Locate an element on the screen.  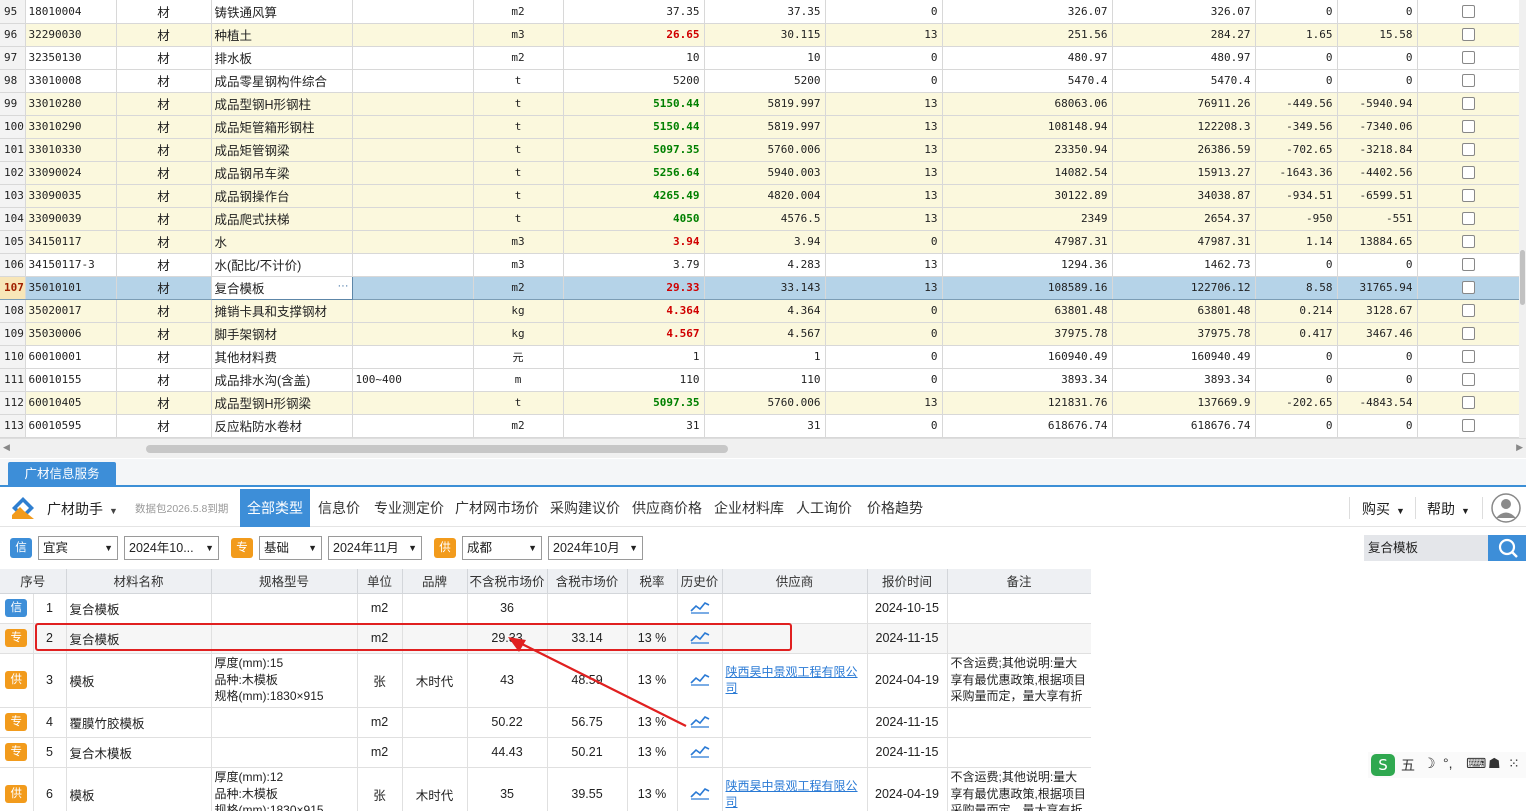
tax-price-cell: 110 is located at coordinates (765, 380).